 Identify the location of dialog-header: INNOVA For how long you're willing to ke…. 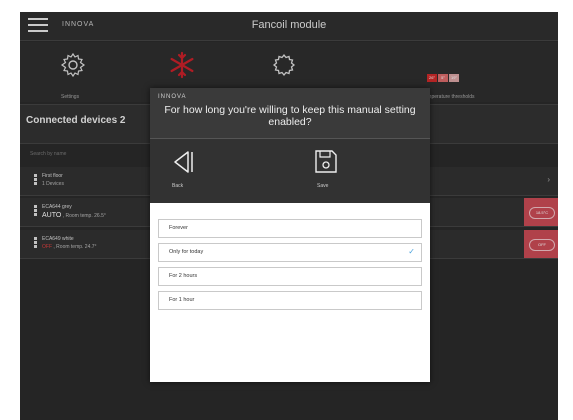
(290, 113).